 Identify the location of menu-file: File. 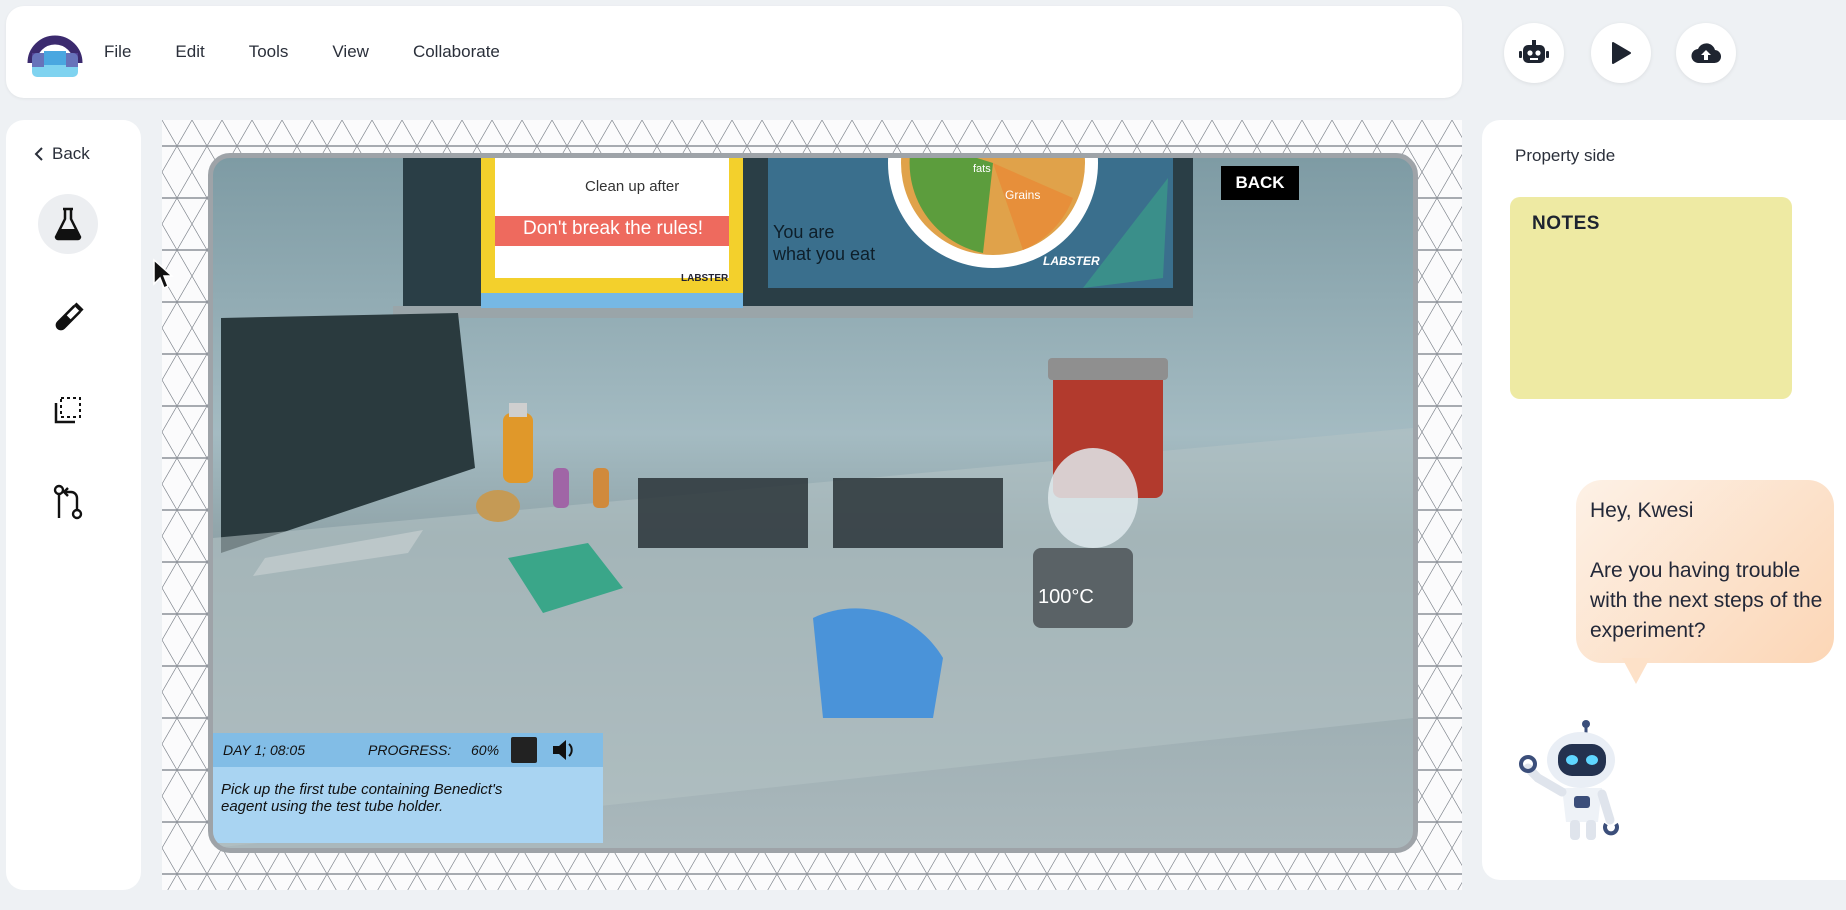
(117, 52).